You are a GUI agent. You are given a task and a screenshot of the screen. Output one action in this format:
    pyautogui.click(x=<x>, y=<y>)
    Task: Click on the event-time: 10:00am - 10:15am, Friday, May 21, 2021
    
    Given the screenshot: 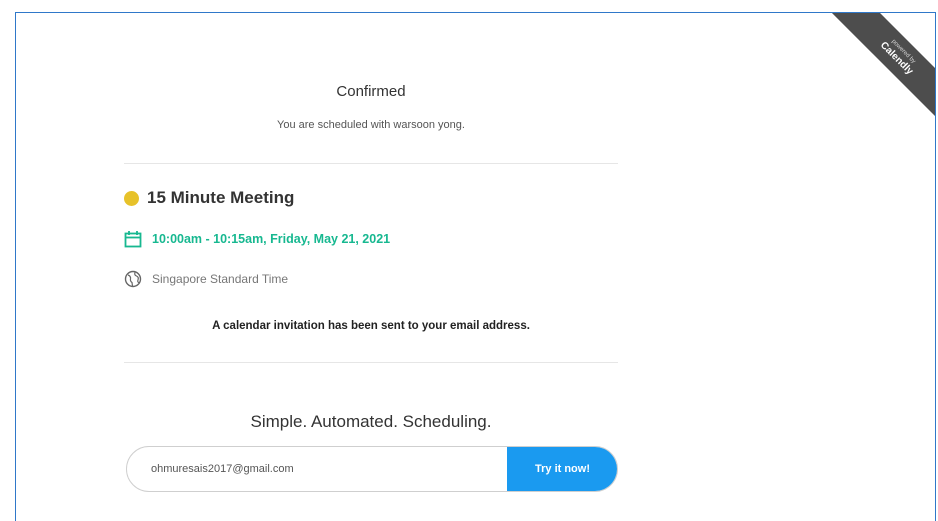 What is the action you would take?
    pyautogui.click(x=271, y=239)
    